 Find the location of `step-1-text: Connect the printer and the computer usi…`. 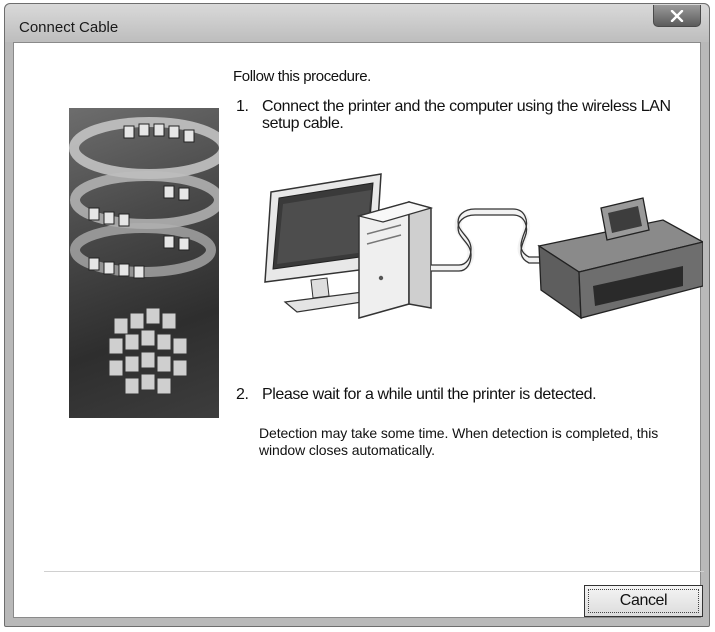

step-1-text: Connect the printer and the computer usi… is located at coordinates (466, 115).